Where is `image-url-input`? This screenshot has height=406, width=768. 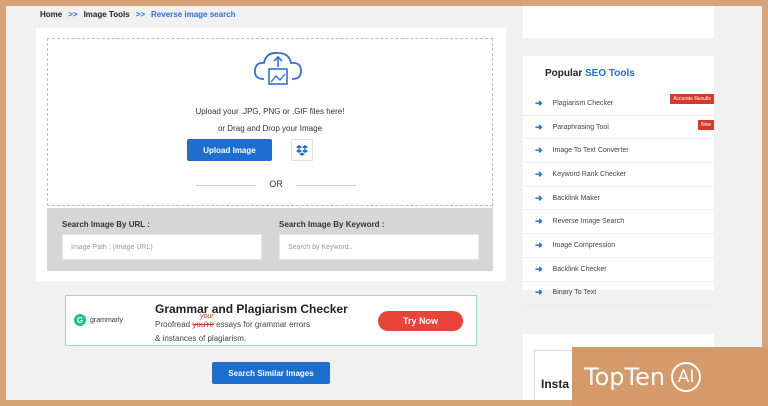
image-url-input is located at coordinates (162, 247).